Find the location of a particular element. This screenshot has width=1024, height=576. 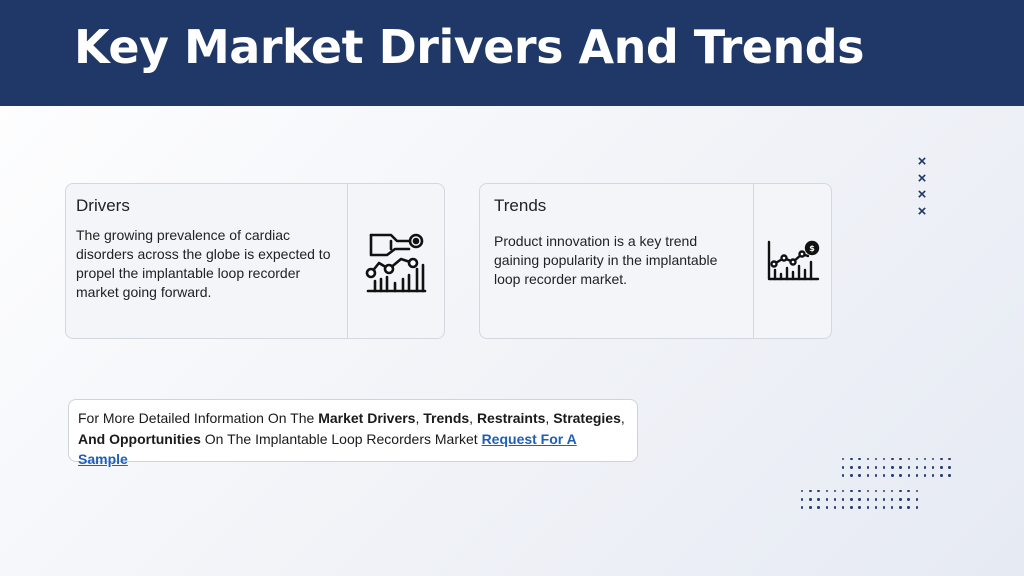

drivers-title: Drivers is located at coordinates (103, 205).